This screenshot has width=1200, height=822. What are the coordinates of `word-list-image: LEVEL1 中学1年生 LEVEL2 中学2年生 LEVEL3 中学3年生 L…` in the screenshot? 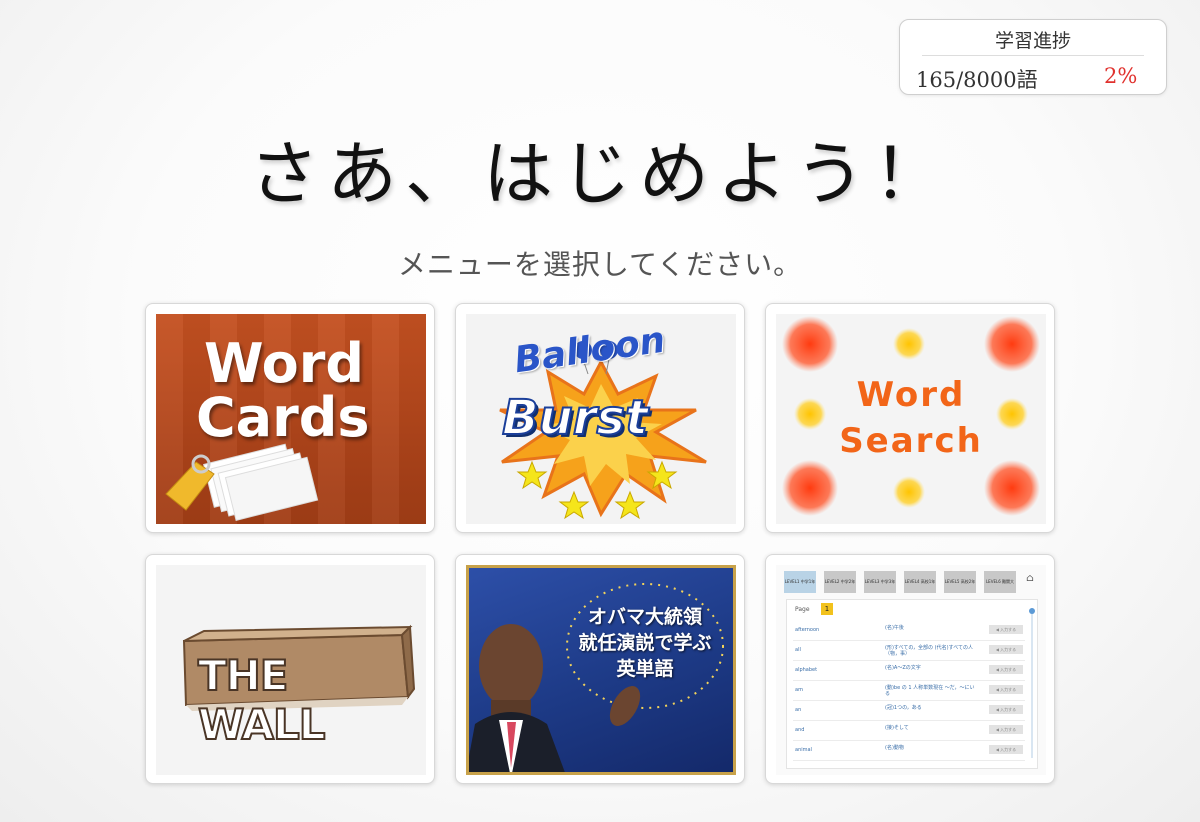 It's located at (911, 670).